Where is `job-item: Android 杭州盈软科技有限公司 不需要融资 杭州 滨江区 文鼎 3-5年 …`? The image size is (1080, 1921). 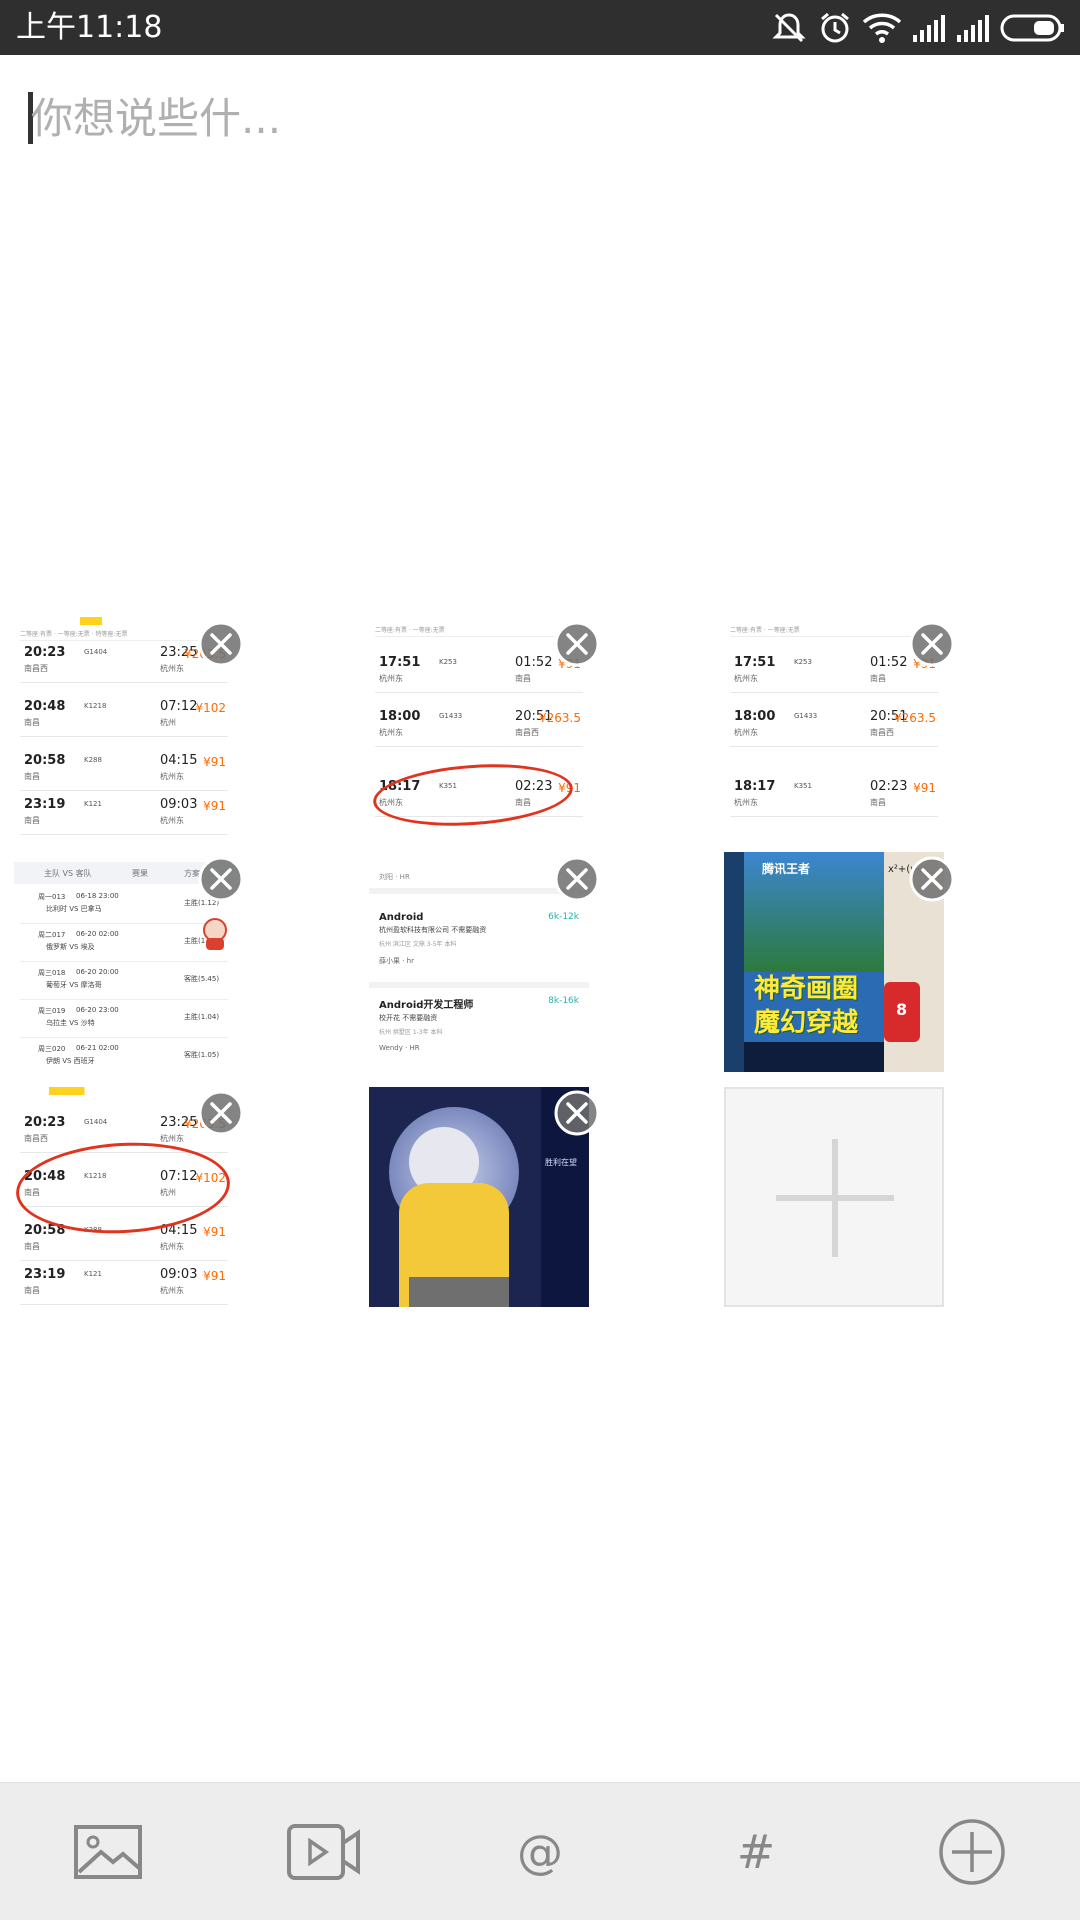
job-item: Android 杭州盈软科技有限公司 不需要融资 杭州 滨江区 文鼎 3-5年 … is located at coordinates (479, 938).